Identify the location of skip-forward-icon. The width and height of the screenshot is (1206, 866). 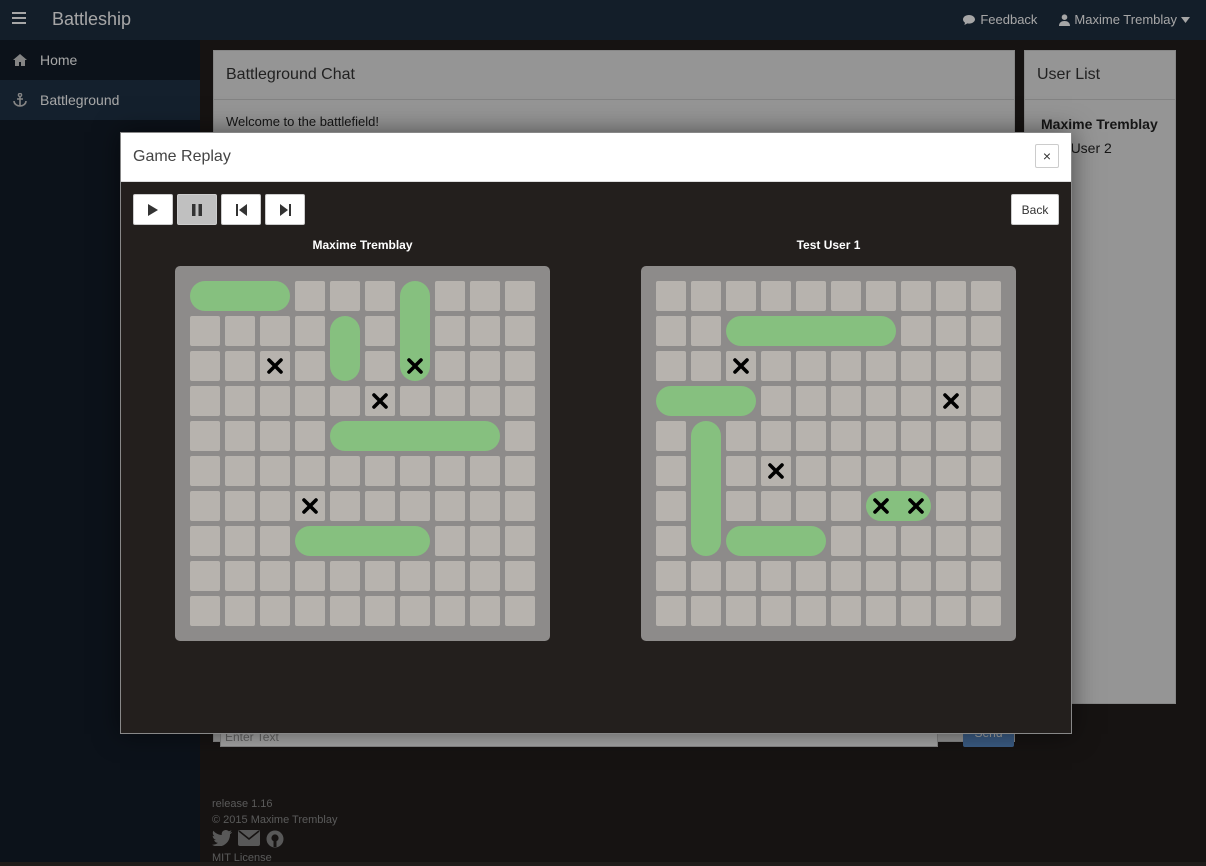
(285, 209).